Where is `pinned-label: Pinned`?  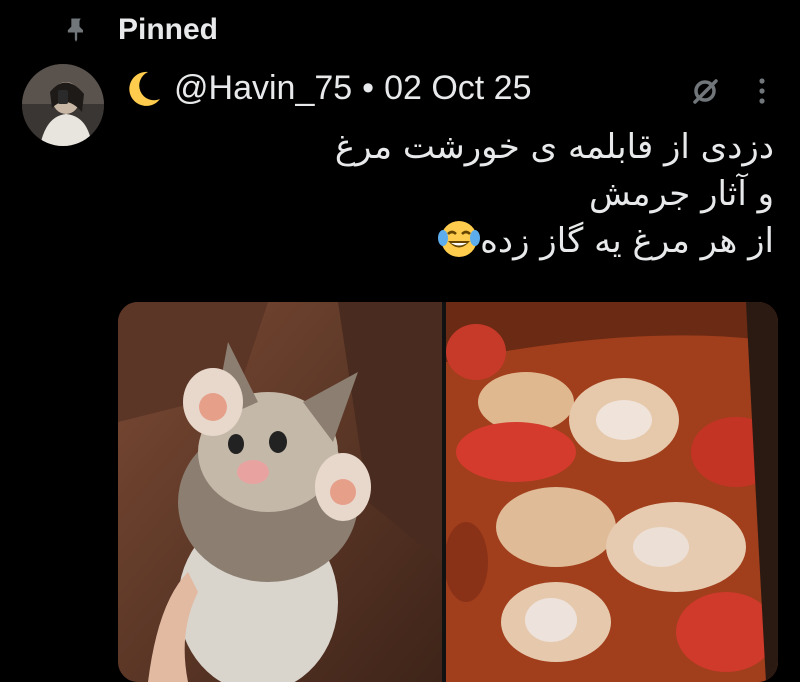 pinned-label: Pinned is located at coordinates (168, 29).